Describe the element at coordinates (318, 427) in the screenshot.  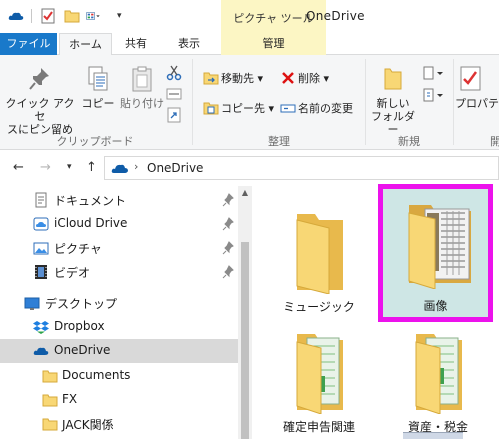
I see `folder-label: 確定申告関連` at that location.